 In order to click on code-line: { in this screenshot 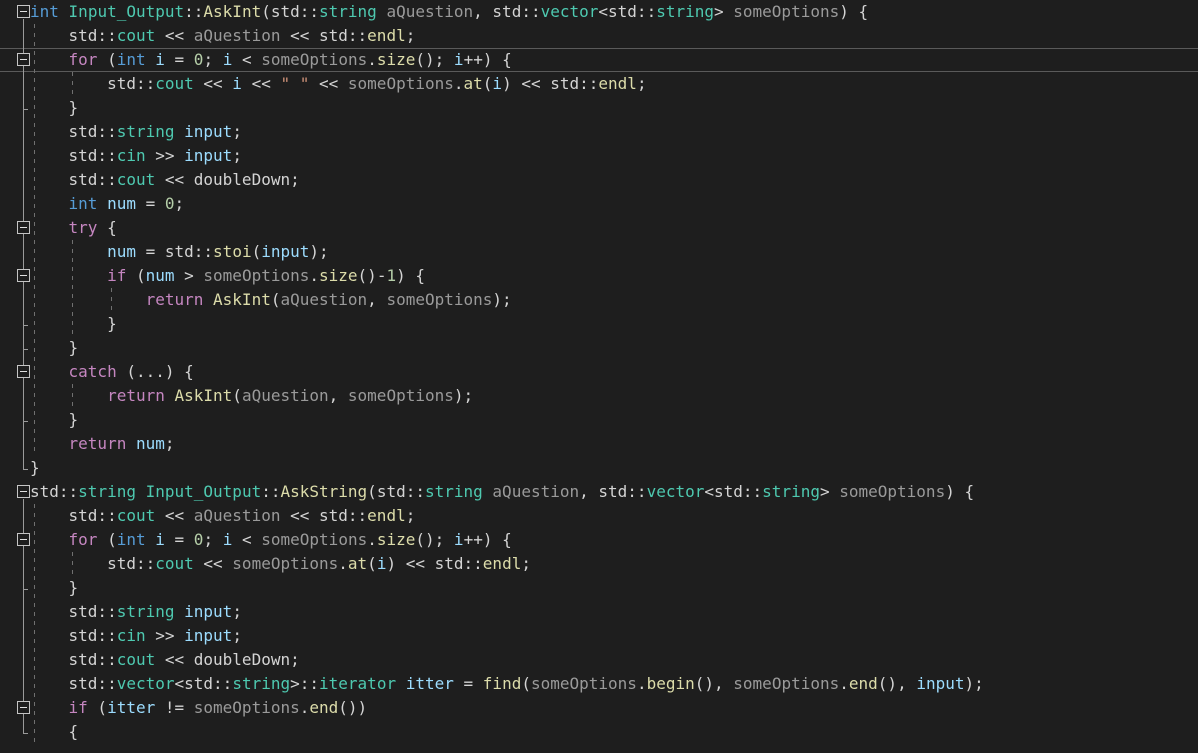, I will do `click(599, 732)`.